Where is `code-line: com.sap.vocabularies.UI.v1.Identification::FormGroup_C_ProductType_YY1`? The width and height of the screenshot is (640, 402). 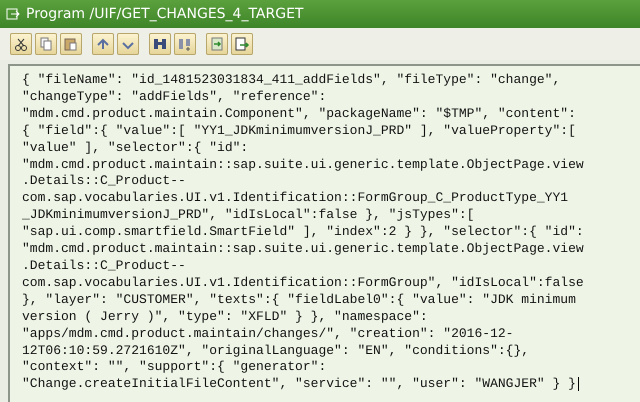 code-line: com.sap.vocabularies.UI.v1.Identification::FormGroup_C_ProductType_YY1 is located at coordinates (296, 199).